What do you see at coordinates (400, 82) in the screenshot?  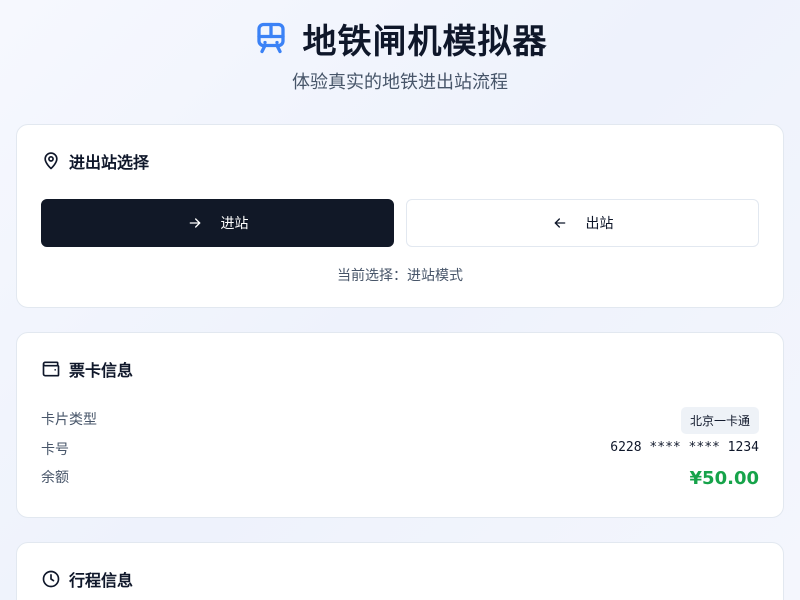 I see `page-subtitle: 体验真实的地铁进出站流程` at bounding box center [400, 82].